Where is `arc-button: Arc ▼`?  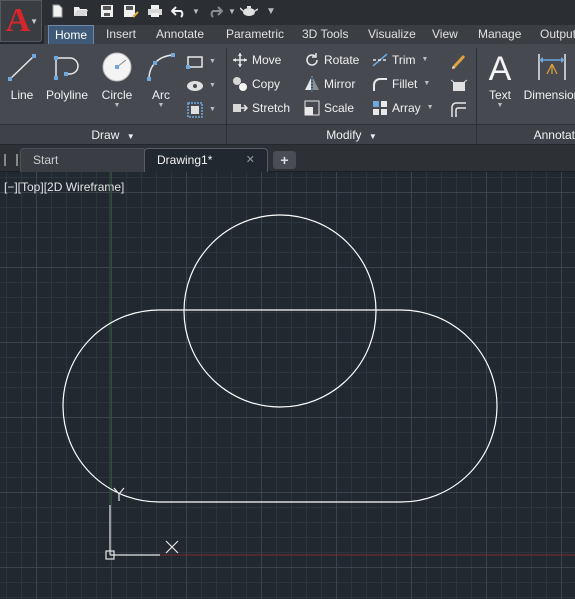 arc-button: Arc ▼ is located at coordinates (161, 85).